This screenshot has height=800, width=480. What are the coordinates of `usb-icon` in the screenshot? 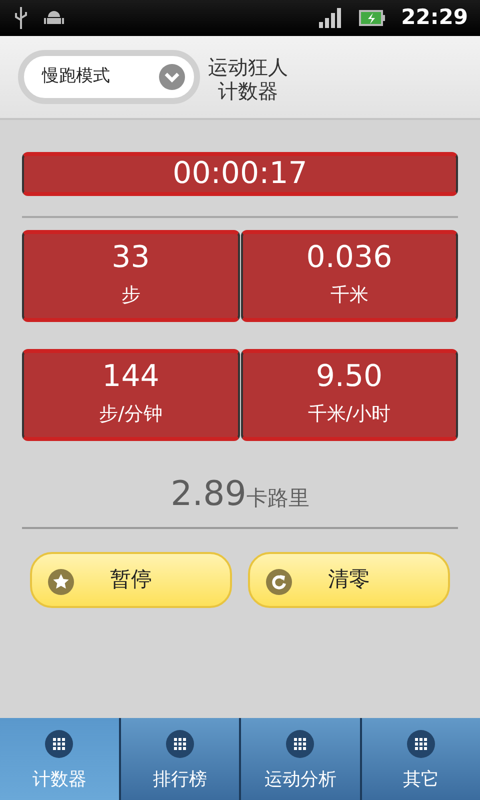 It's located at (21, 18).